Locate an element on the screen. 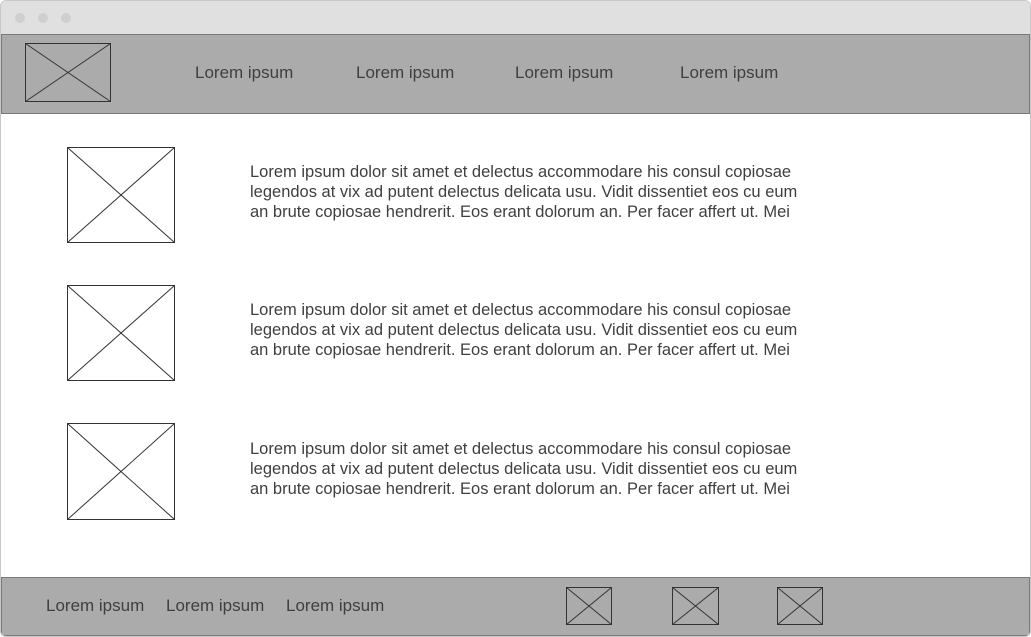 The width and height of the screenshot is (1031, 637). footer-link-3: Lorem ipsum is located at coordinates (335, 606).